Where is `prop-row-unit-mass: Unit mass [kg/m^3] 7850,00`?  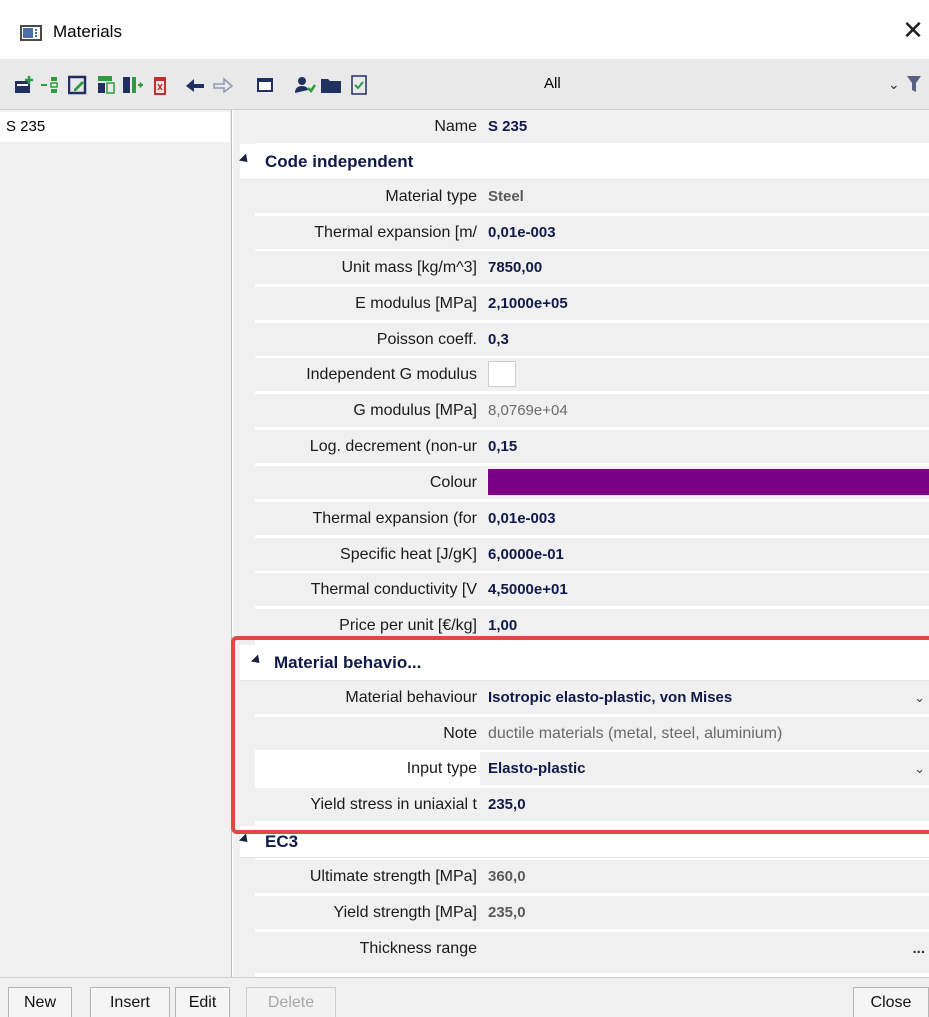
prop-row-unit-mass: Unit mass [kg/m^3] 7850,00 is located at coordinates (592, 268).